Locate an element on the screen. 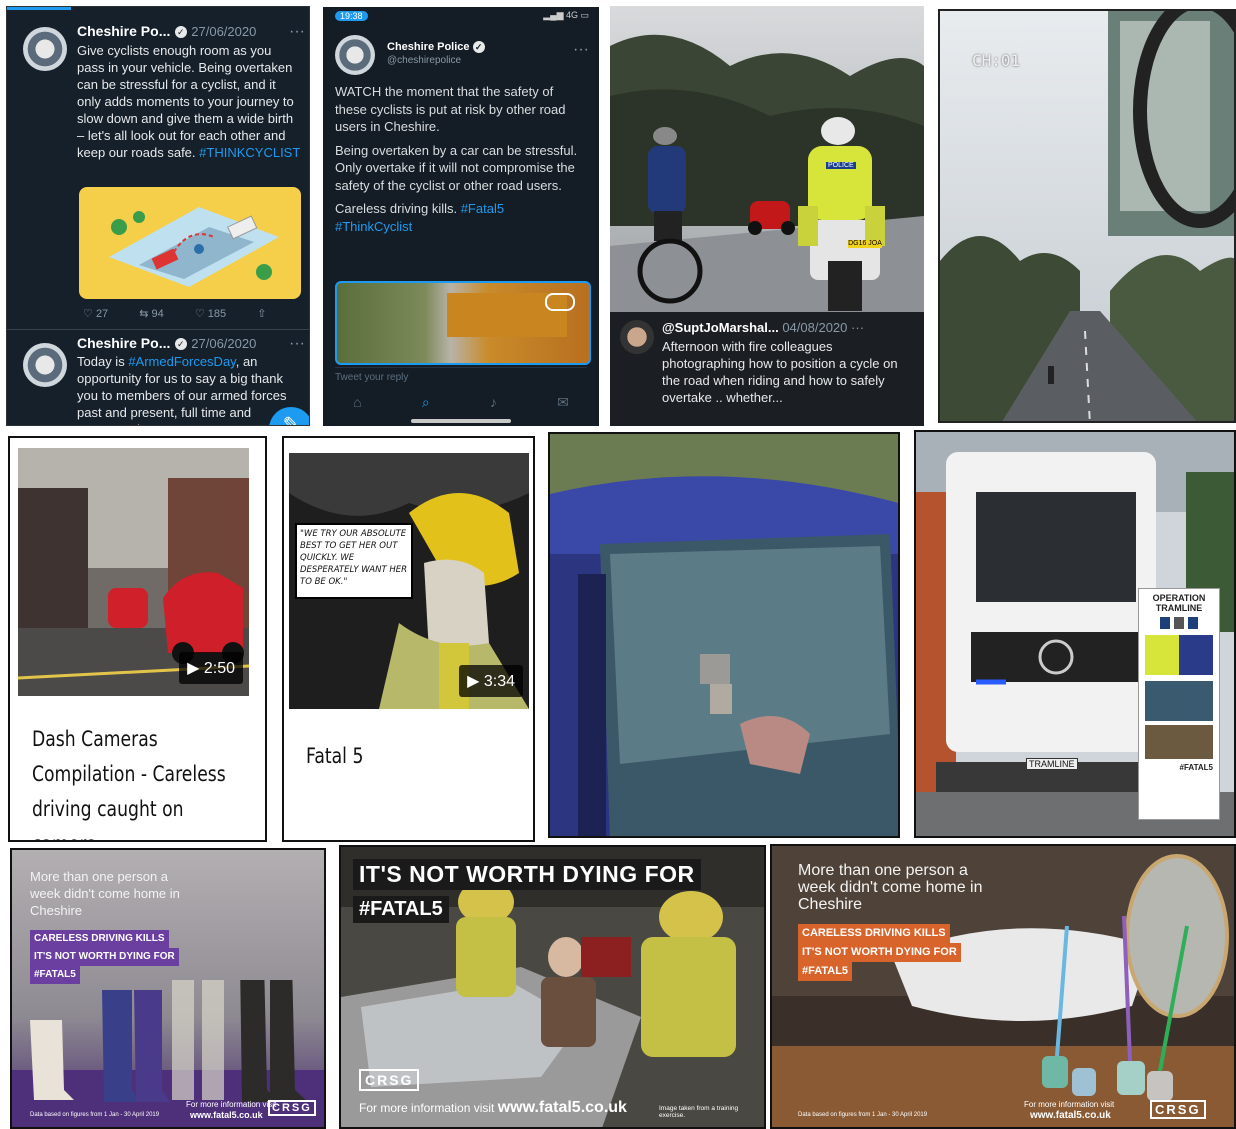 Image resolution: width=1236 pixels, height=1129 pixels. video-preview is located at coordinates (463, 323).